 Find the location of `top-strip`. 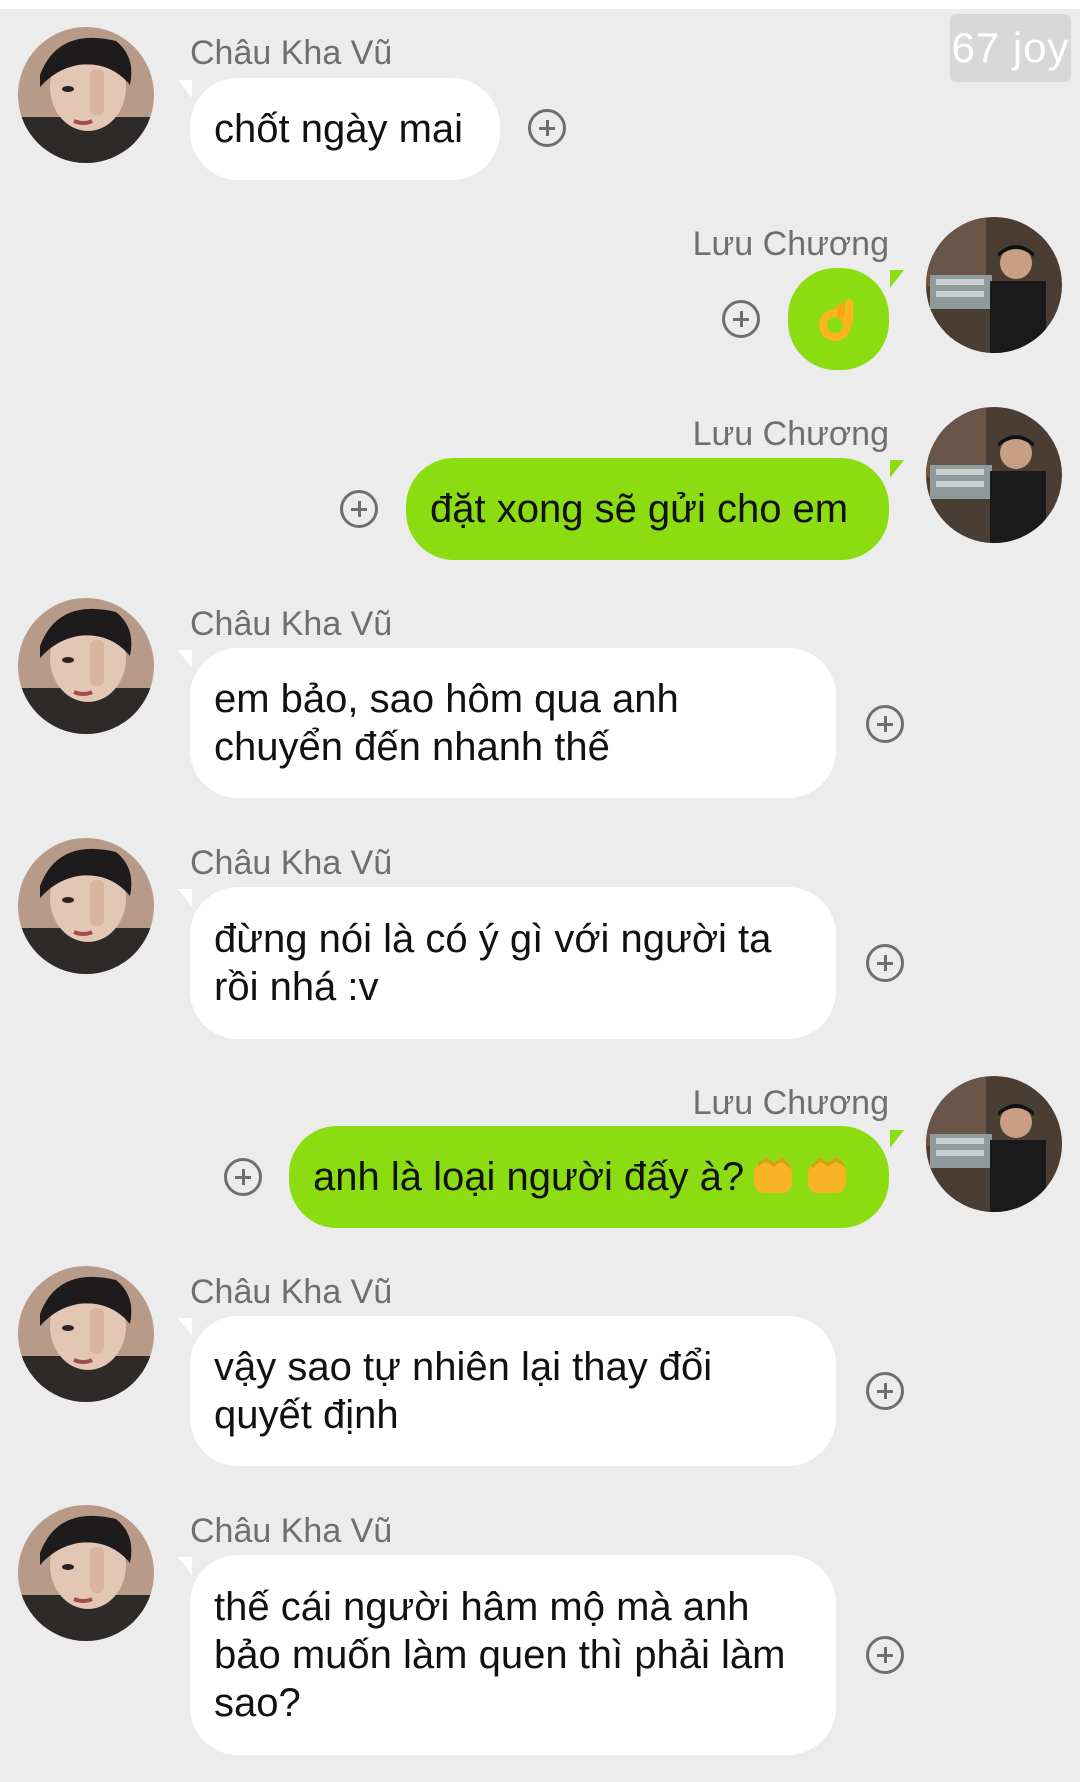

top-strip is located at coordinates (540, 4).